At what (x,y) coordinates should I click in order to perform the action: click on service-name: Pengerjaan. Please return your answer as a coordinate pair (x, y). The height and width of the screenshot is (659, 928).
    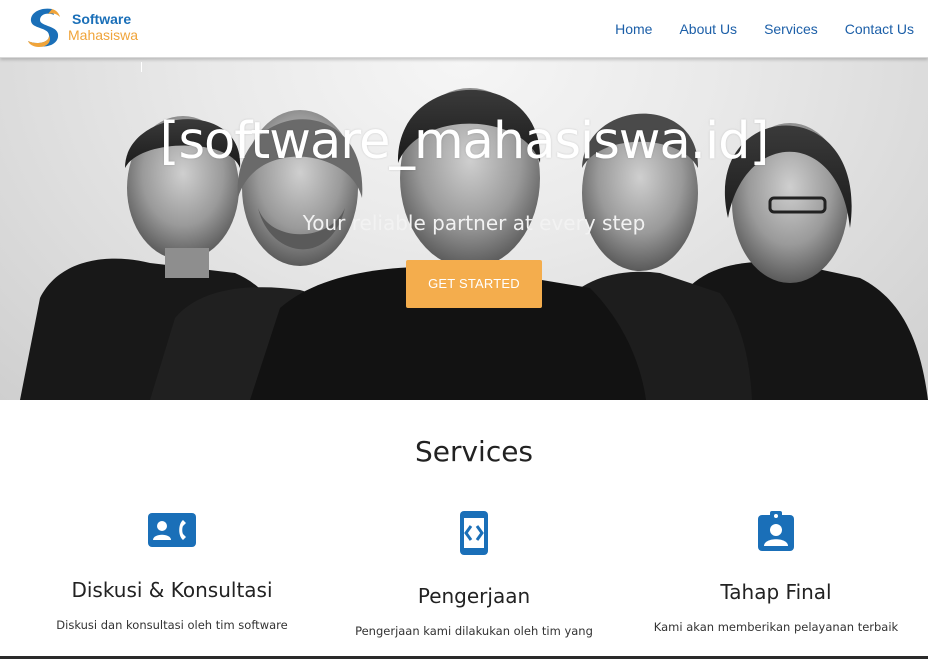
    Looking at the image, I should click on (474, 596).